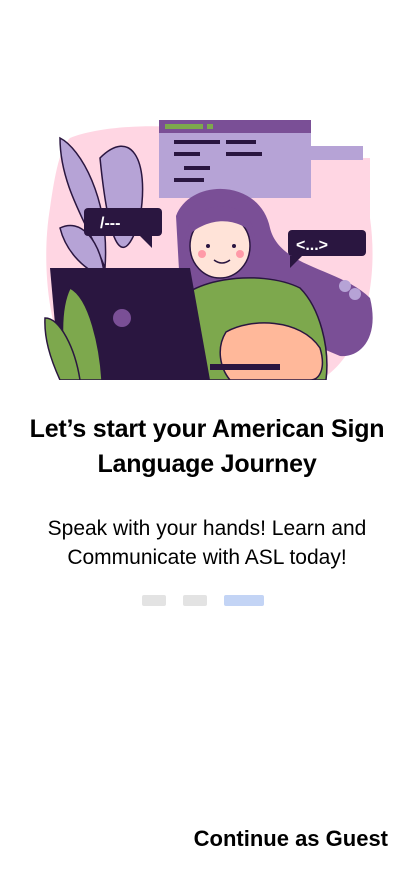 This screenshot has width=414, height=896. What do you see at coordinates (110, 223) in the screenshot?
I see `bubble-left-text: /---` at bounding box center [110, 223].